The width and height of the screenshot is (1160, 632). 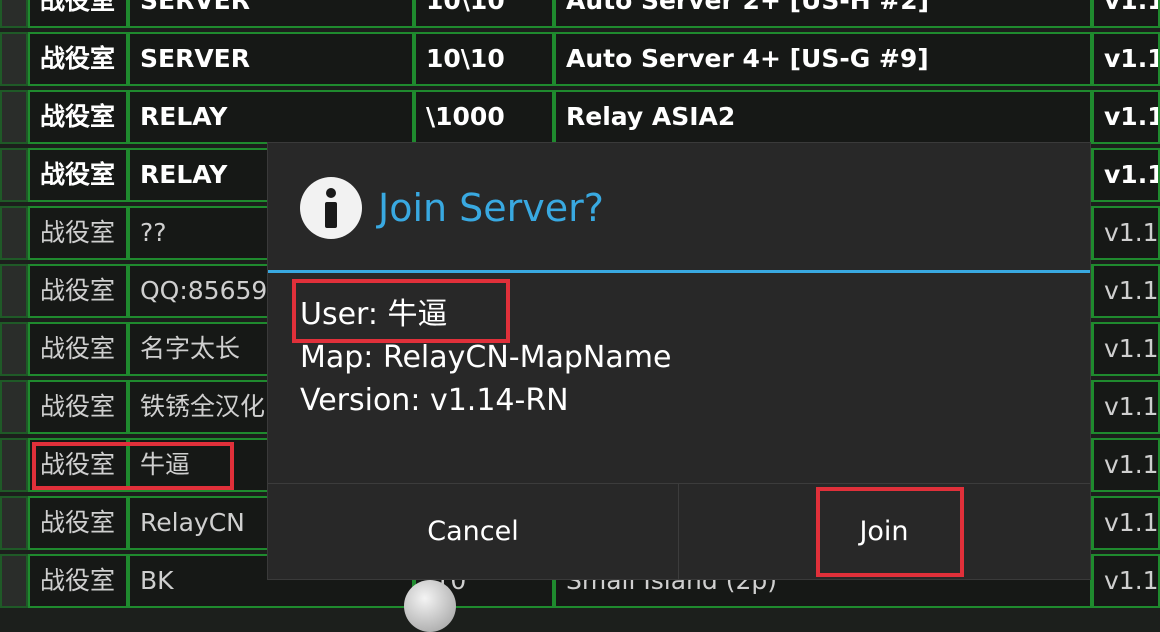 What do you see at coordinates (679, 208) in the screenshot?
I see `dialog-header: Join Server?` at bounding box center [679, 208].